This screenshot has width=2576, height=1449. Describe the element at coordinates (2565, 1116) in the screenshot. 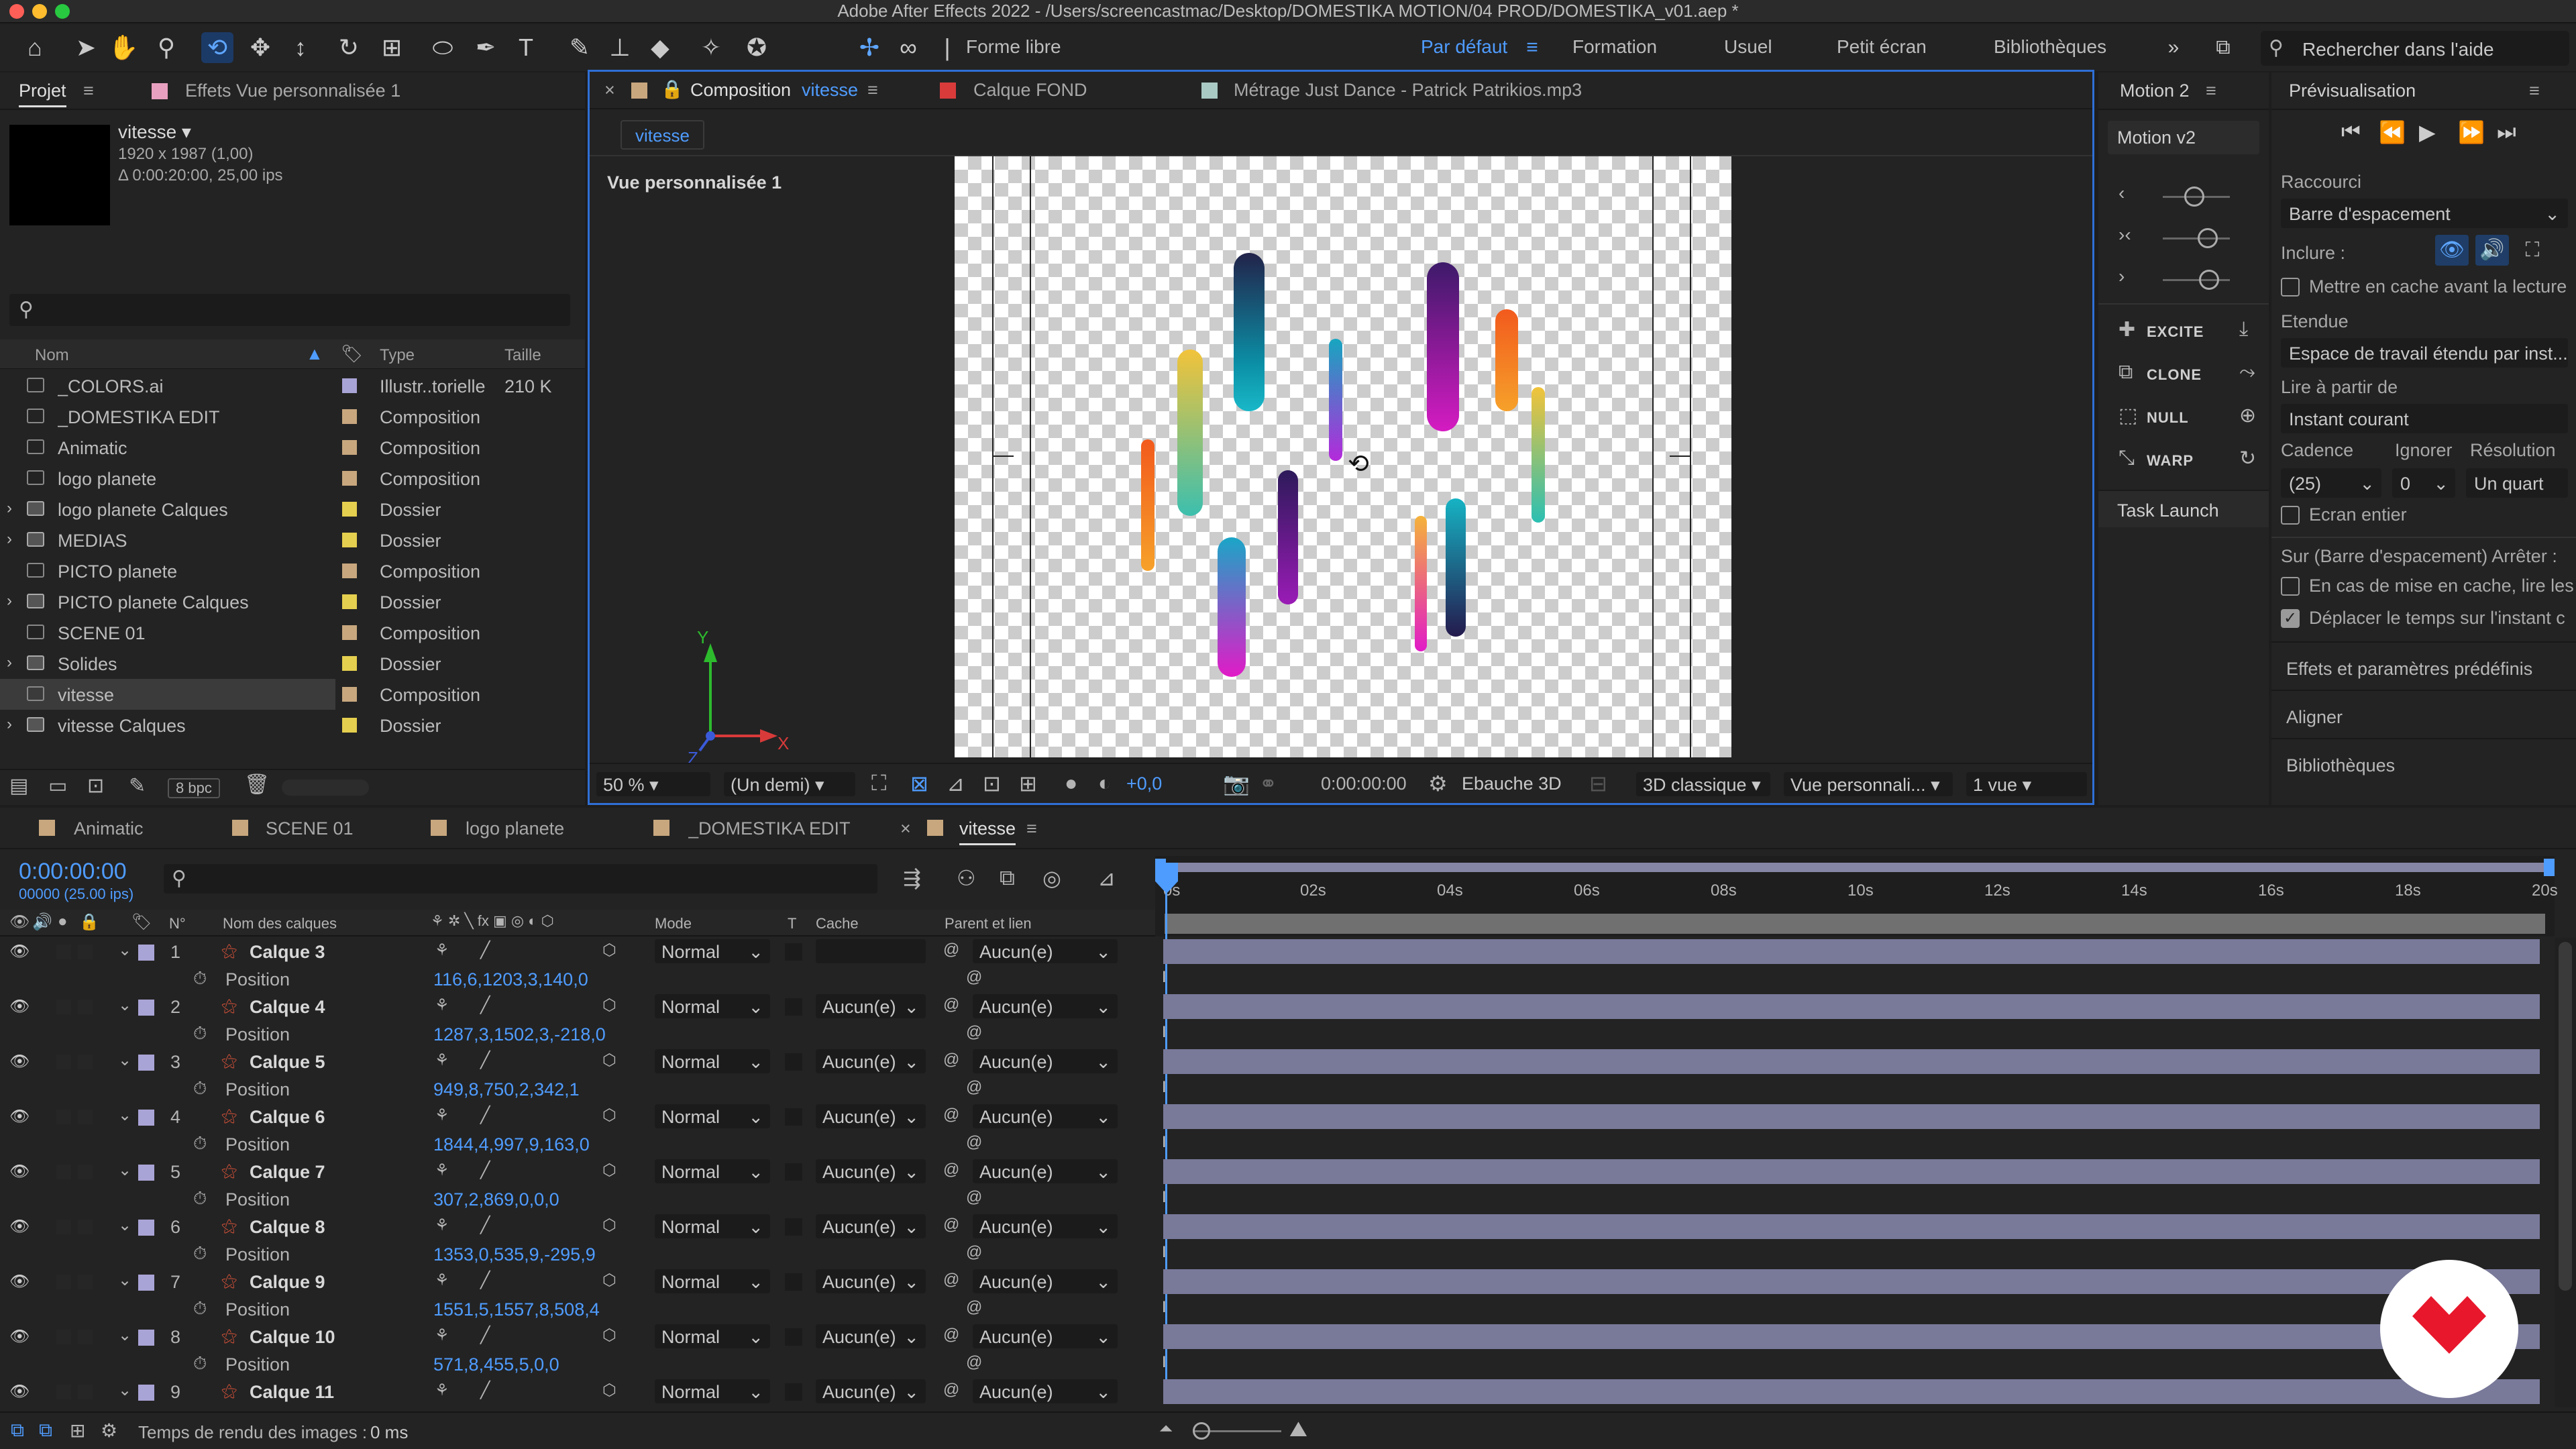

I see `timeline-scrollbar-thumb` at that location.